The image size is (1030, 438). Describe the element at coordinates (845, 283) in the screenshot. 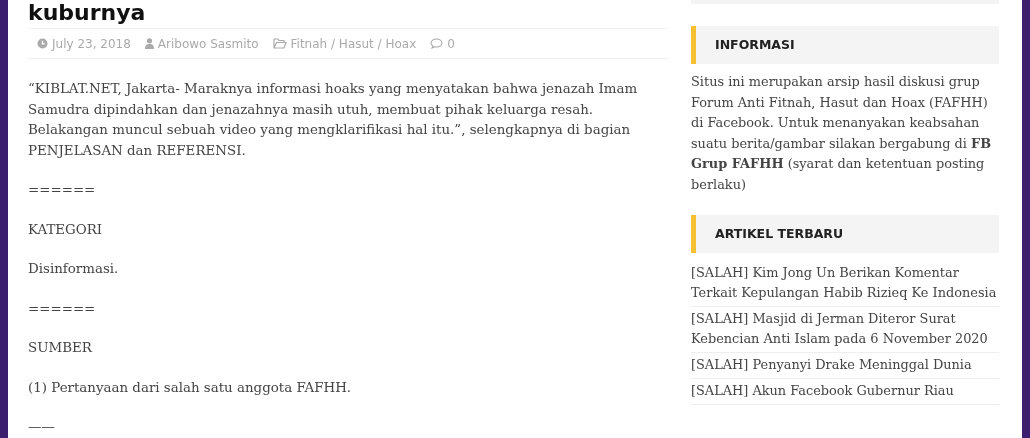

I see `article-link: [SALAH] Kim Jong Un Berikan Komentar Terkait Kepulangan Habib Rizieq Ke Indonesia` at that location.